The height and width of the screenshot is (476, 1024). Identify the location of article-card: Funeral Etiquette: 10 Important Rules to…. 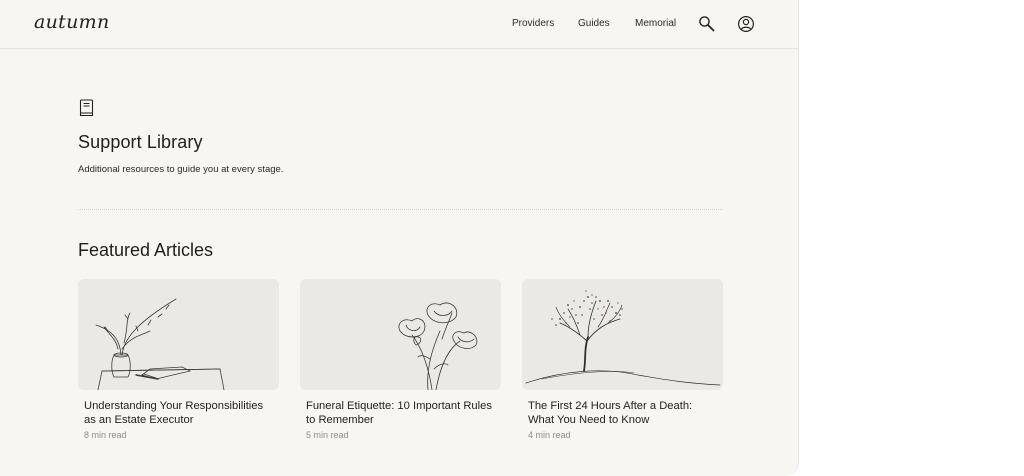
(400, 359).